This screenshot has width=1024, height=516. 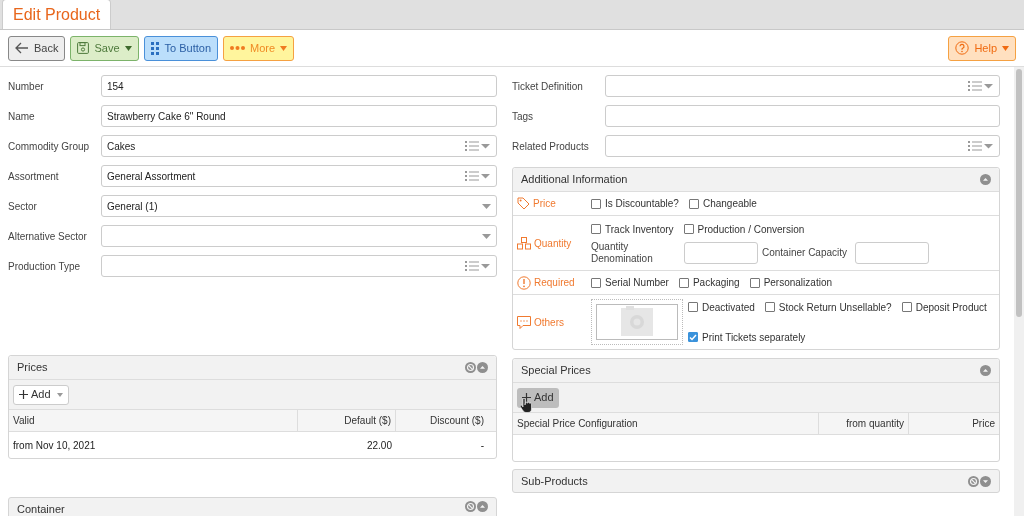 I want to click on field-label: Assortment, so click(x=34, y=177).